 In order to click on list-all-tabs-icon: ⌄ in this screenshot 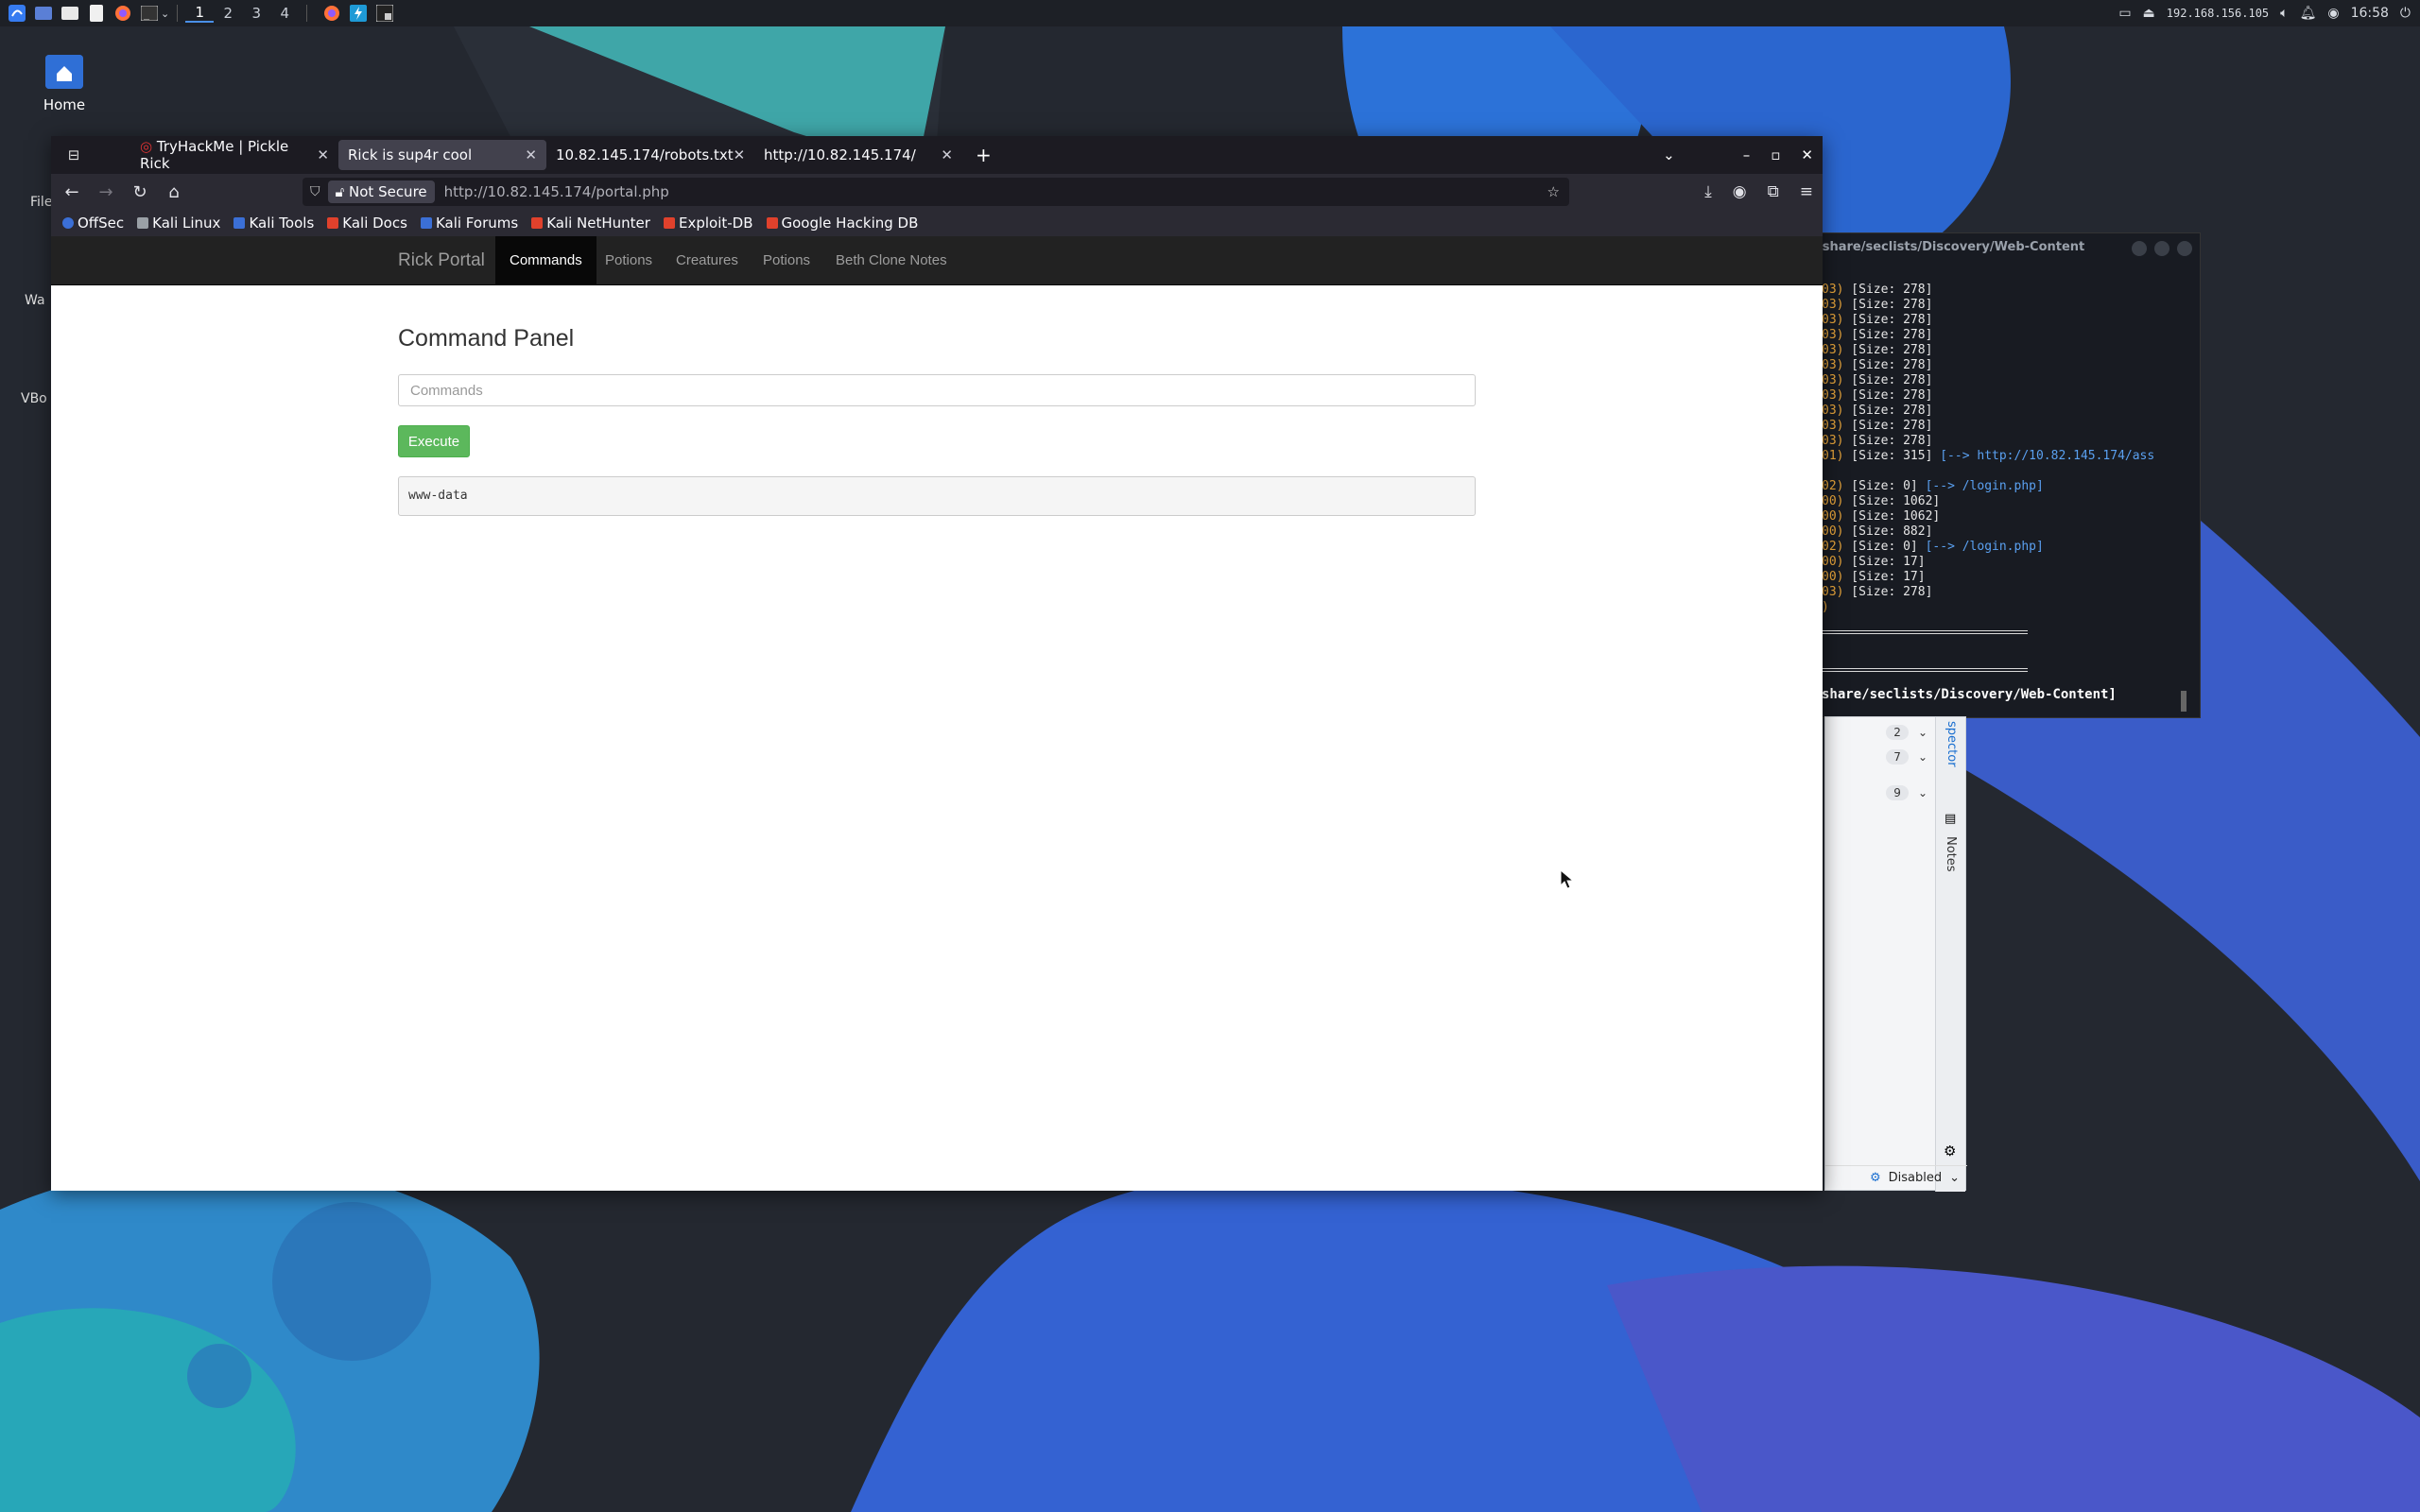, I will do `click(1669, 154)`.